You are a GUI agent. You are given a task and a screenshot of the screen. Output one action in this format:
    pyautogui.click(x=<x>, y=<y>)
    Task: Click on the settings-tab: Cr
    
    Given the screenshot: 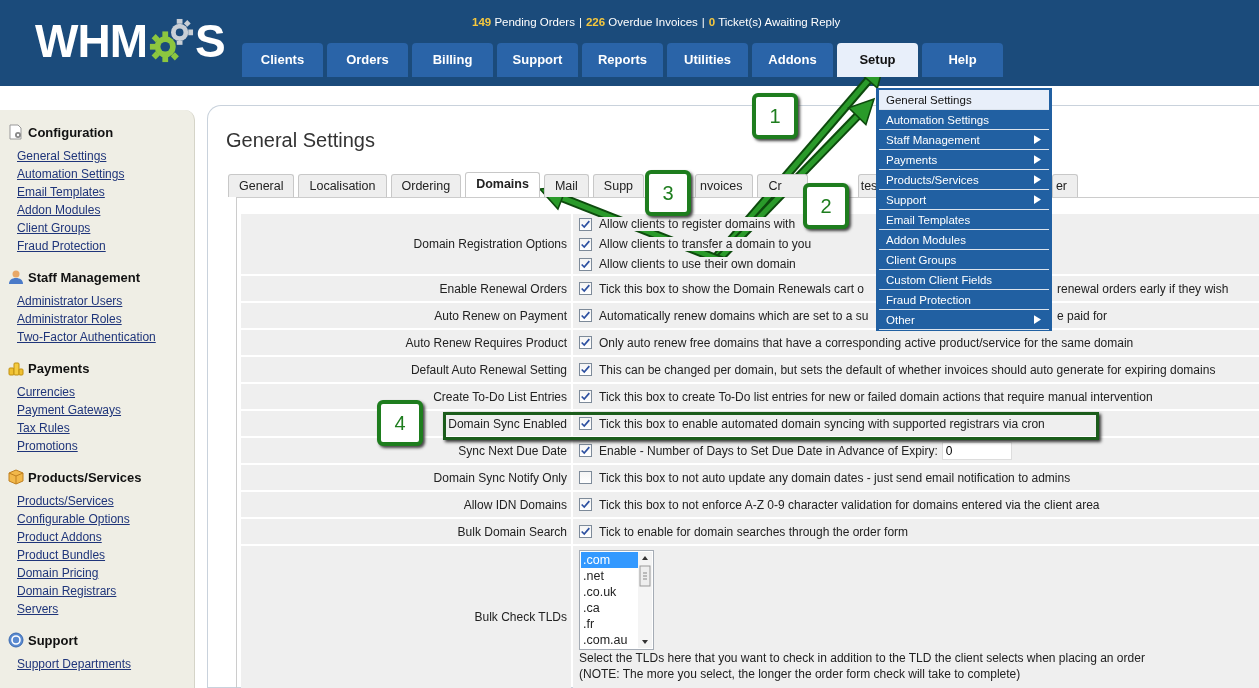 What is the action you would take?
    pyautogui.click(x=782, y=185)
    